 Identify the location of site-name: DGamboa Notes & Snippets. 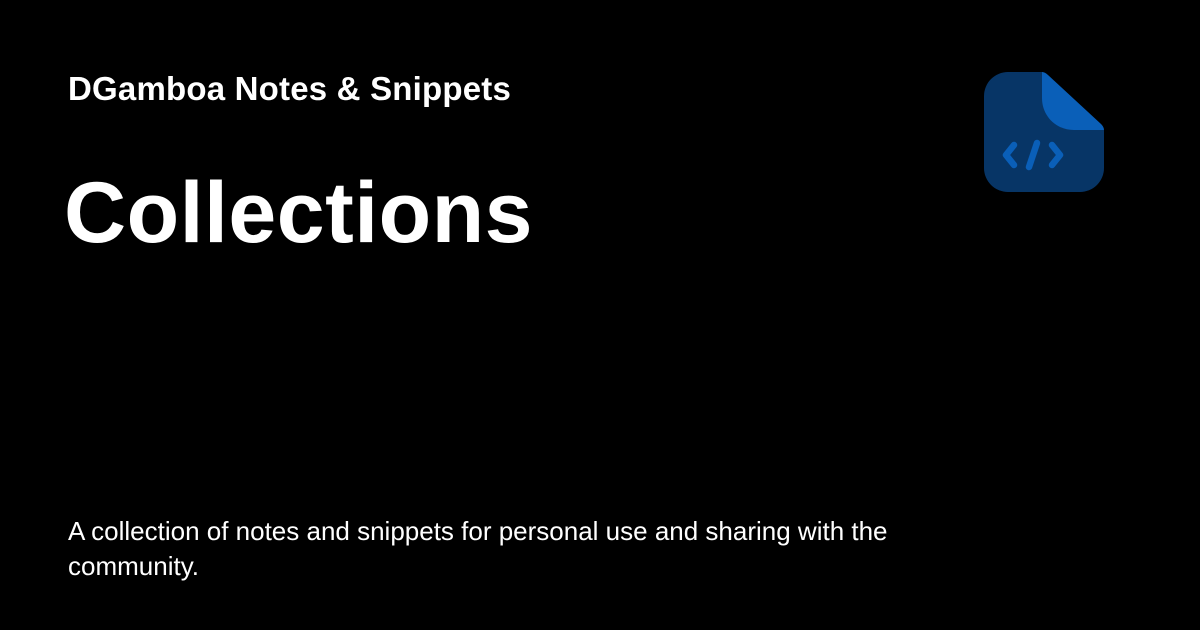
(290, 88).